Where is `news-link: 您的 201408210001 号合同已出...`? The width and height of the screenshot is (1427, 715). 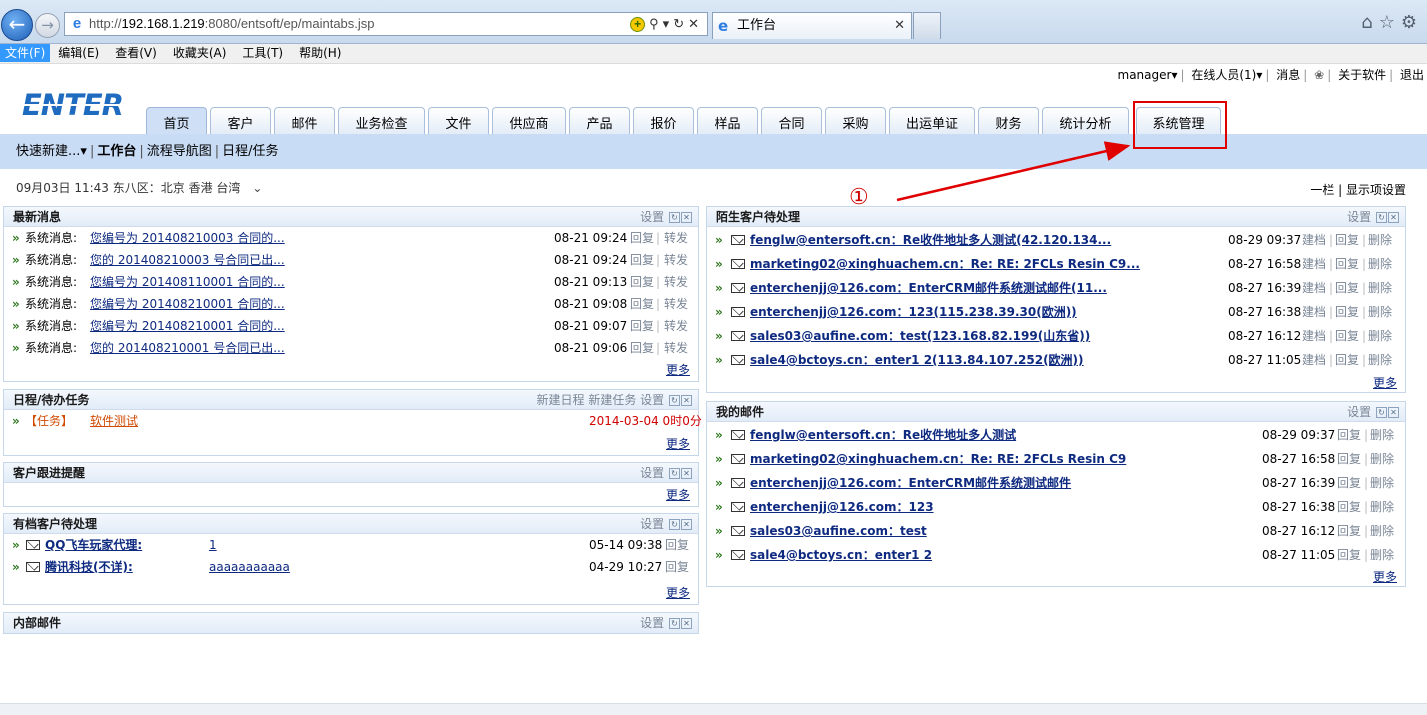
news-link: 您的 201408210001 号合同已出... is located at coordinates (187, 348).